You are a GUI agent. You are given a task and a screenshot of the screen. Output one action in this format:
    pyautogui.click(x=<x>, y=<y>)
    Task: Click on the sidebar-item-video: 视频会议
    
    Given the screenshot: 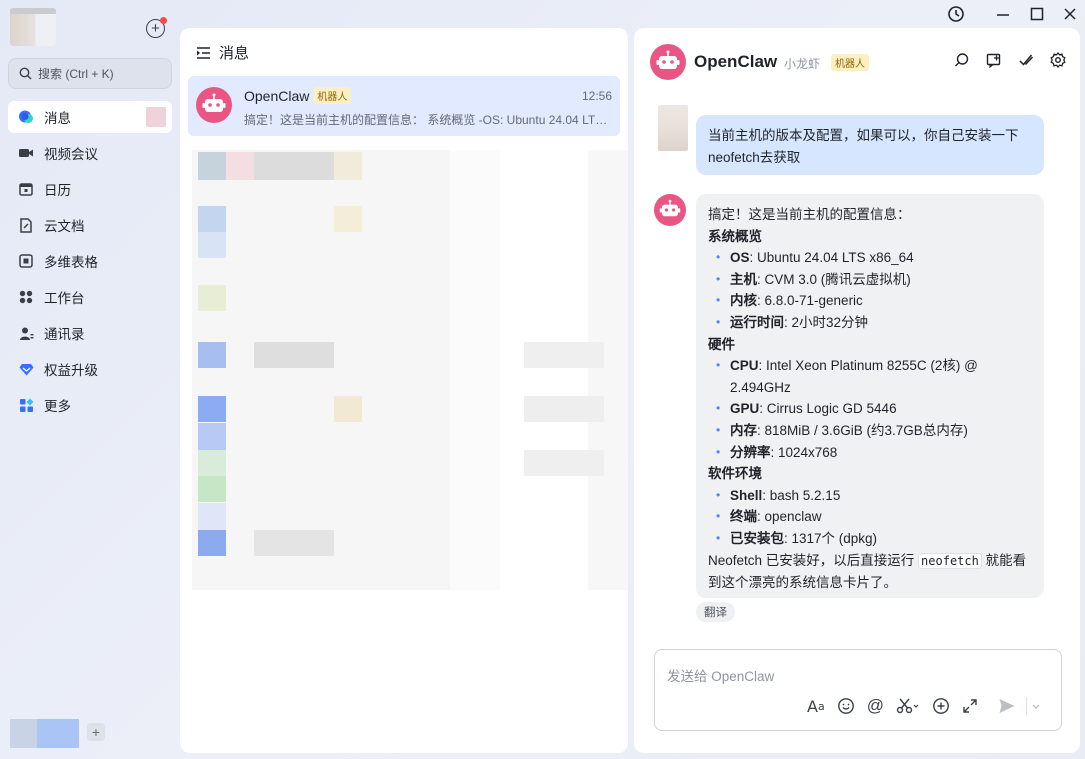 What is the action you would take?
    pyautogui.click(x=90, y=153)
    